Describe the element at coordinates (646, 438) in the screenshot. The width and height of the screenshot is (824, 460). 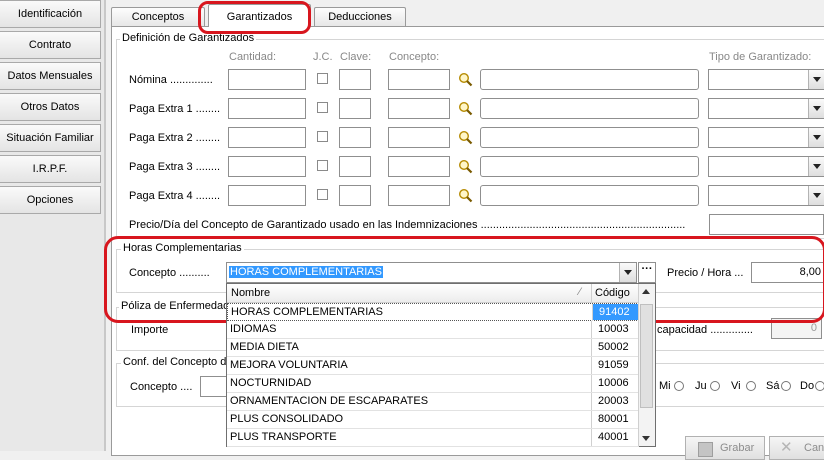
I see `scroll-down-icon` at that location.